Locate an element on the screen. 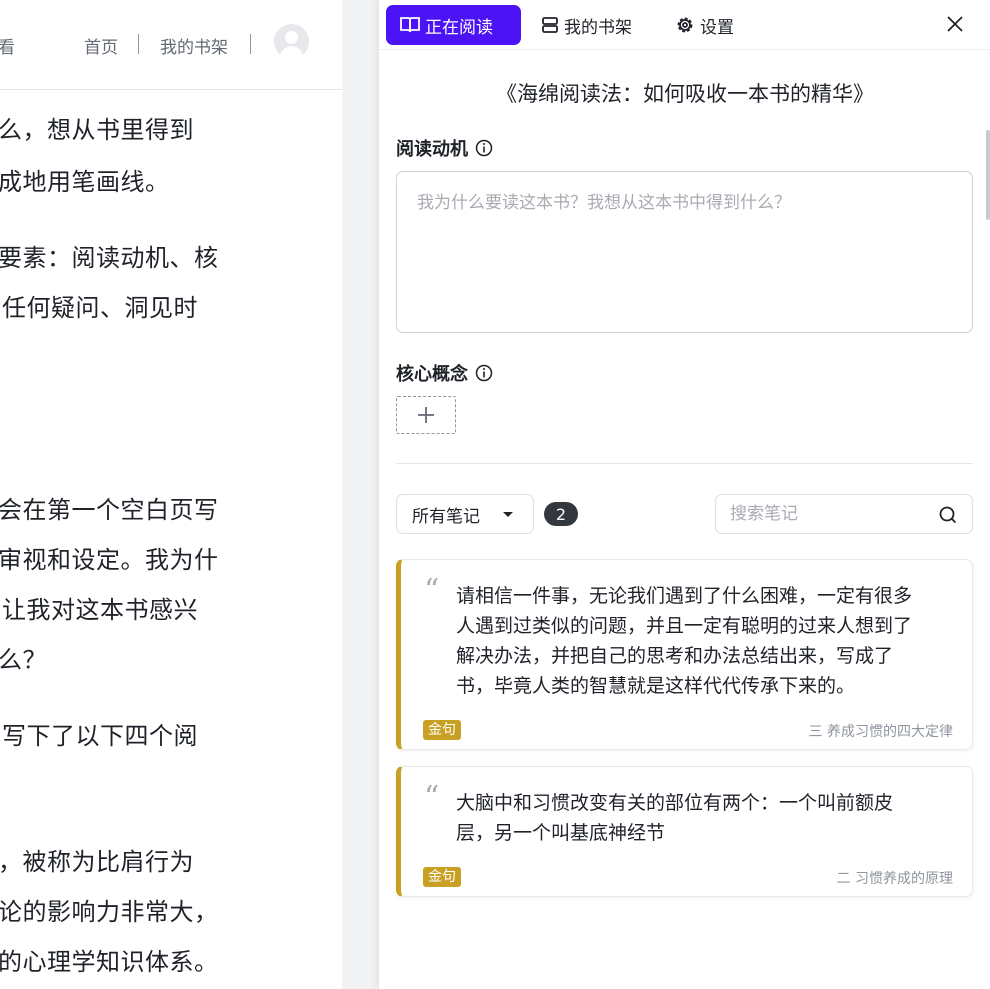  concepts-section-title: 核心概念 is located at coordinates (444, 373).